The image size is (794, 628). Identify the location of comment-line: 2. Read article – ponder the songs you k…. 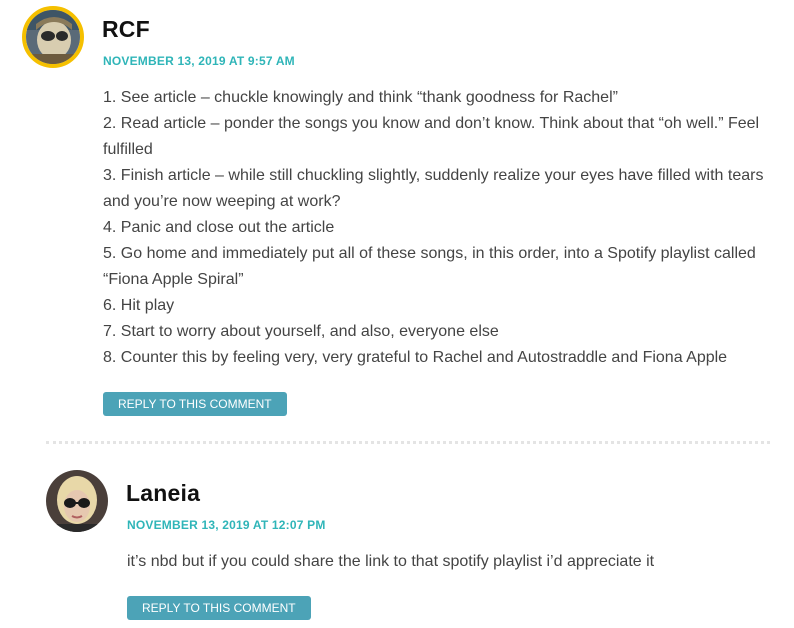
(431, 136).